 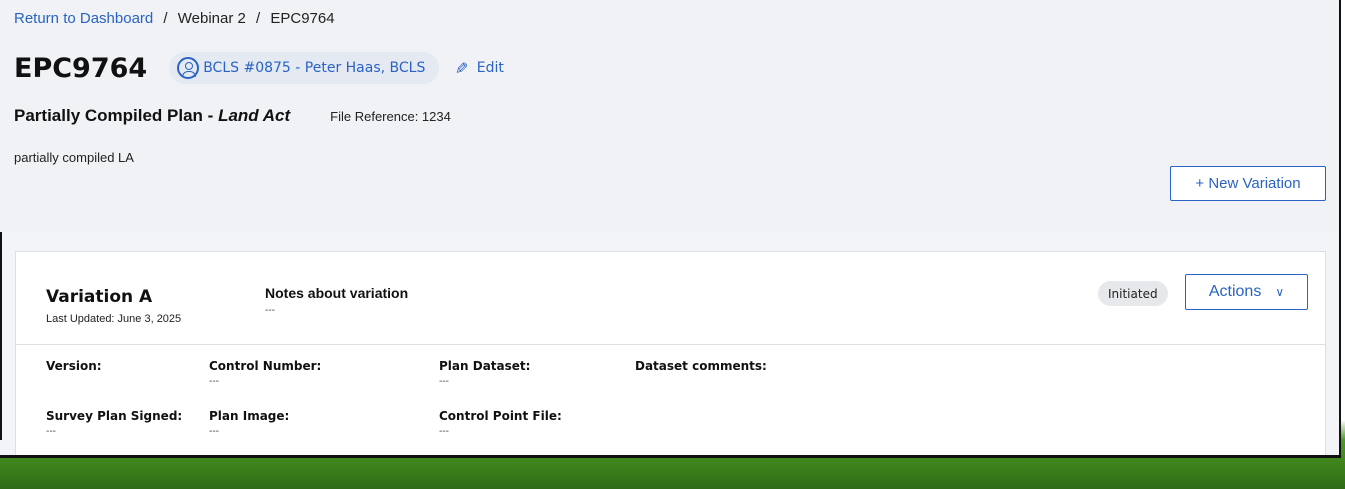 I want to click on edit-label: Edit, so click(x=490, y=68).